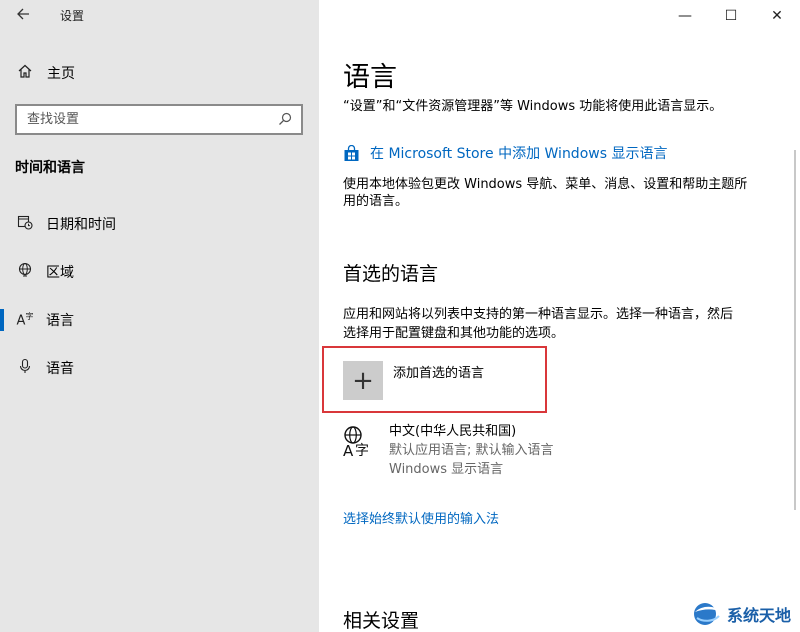 The image size is (800, 632). What do you see at coordinates (471, 450) in the screenshot?
I see `language-detail-1: 默认应用语言; 默认输入语言` at bounding box center [471, 450].